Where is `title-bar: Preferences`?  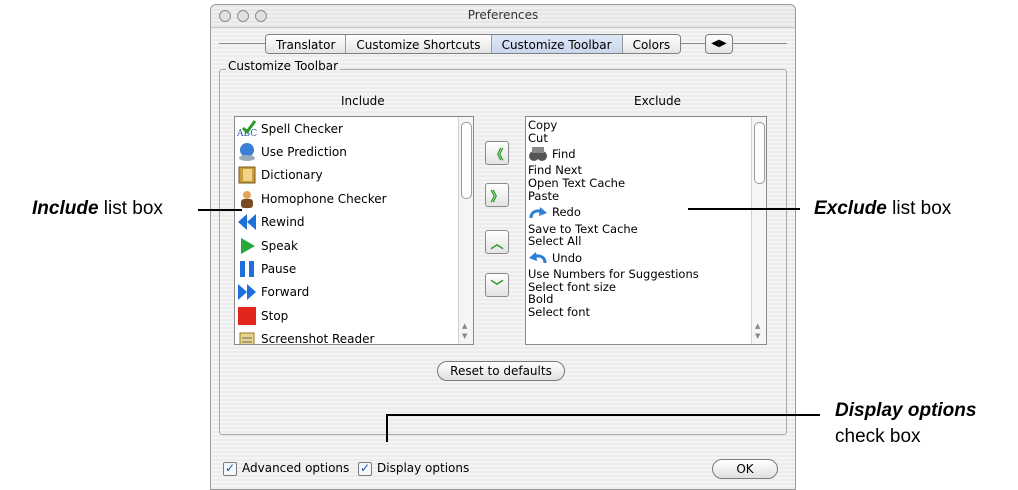
title-bar: Preferences is located at coordinates (503, 16).